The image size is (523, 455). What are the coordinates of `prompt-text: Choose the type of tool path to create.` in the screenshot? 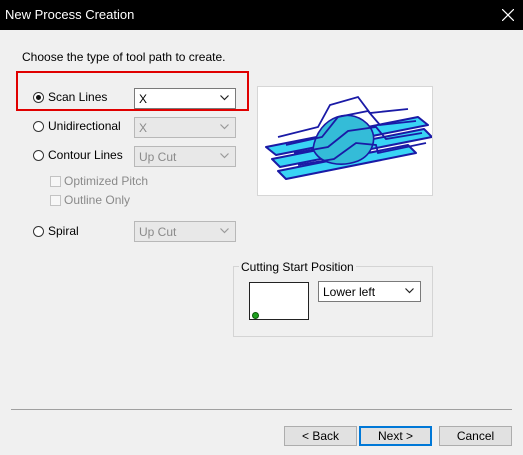 It's located at (124, 57).